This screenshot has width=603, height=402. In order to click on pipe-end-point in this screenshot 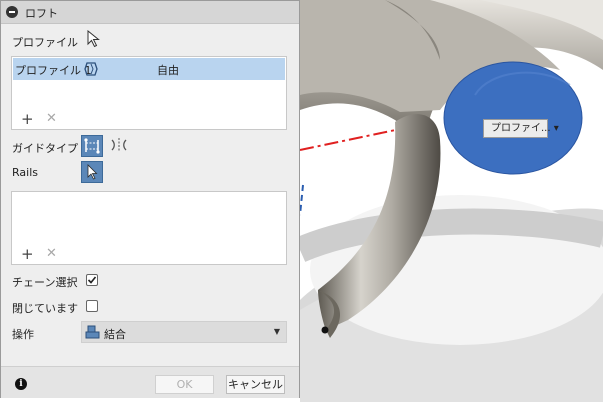, I will do `click(325, 330)`.